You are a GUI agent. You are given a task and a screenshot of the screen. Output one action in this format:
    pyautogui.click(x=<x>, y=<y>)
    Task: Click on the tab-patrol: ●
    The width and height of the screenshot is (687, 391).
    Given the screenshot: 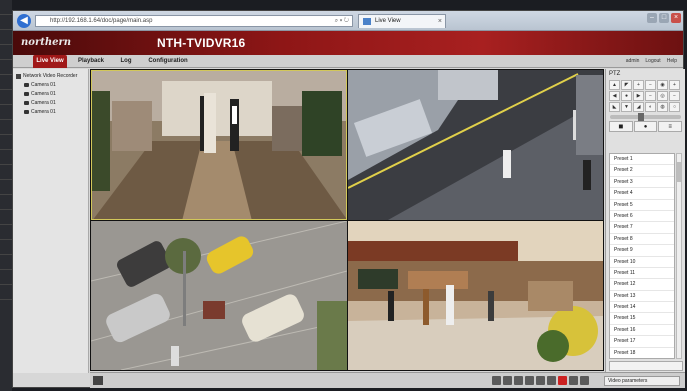 What is the action you would take?
    pyautogui.click(x=645, y=126)
    